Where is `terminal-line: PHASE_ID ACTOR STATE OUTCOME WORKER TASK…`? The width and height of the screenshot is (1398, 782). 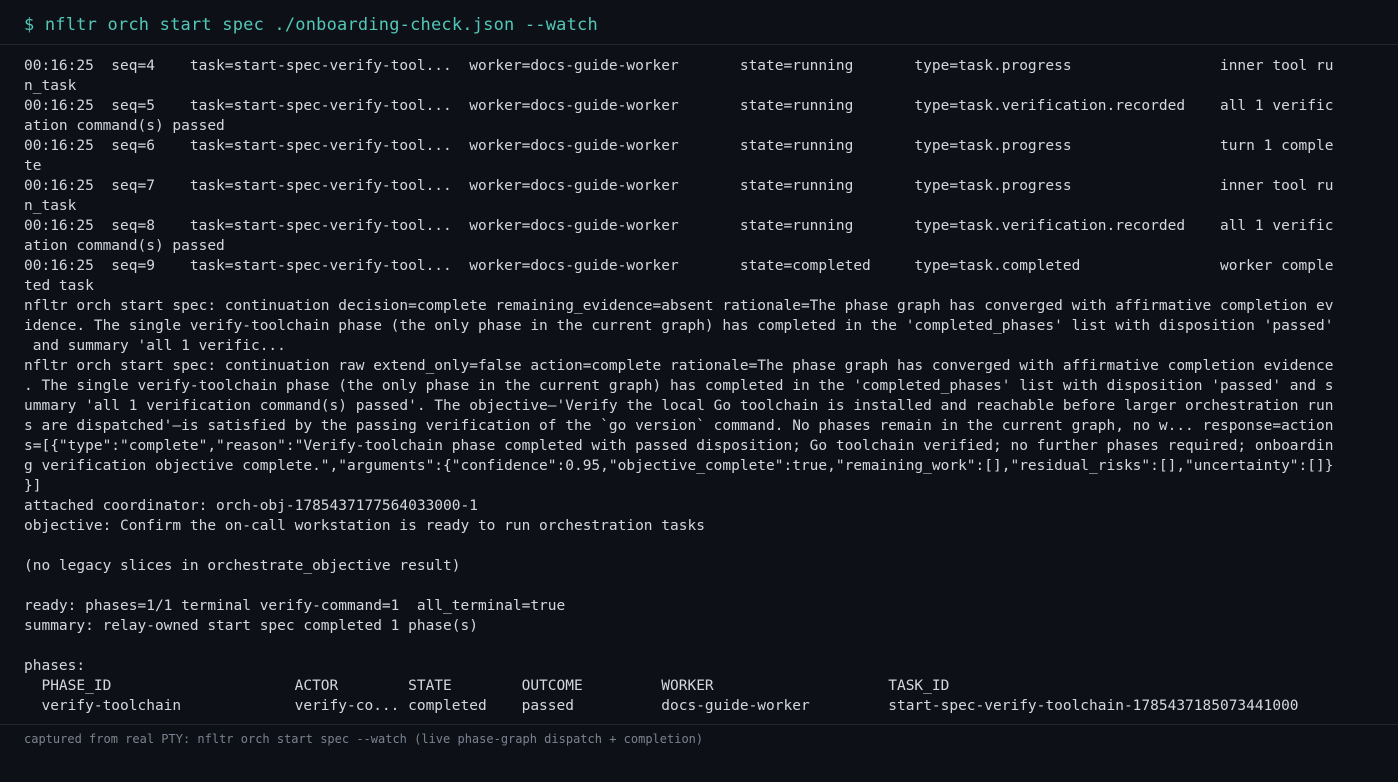 terminal-line: PHASE_ID ACTOR STATE OUTCOME WORKER TASK… is located at coordinates (487, 686).